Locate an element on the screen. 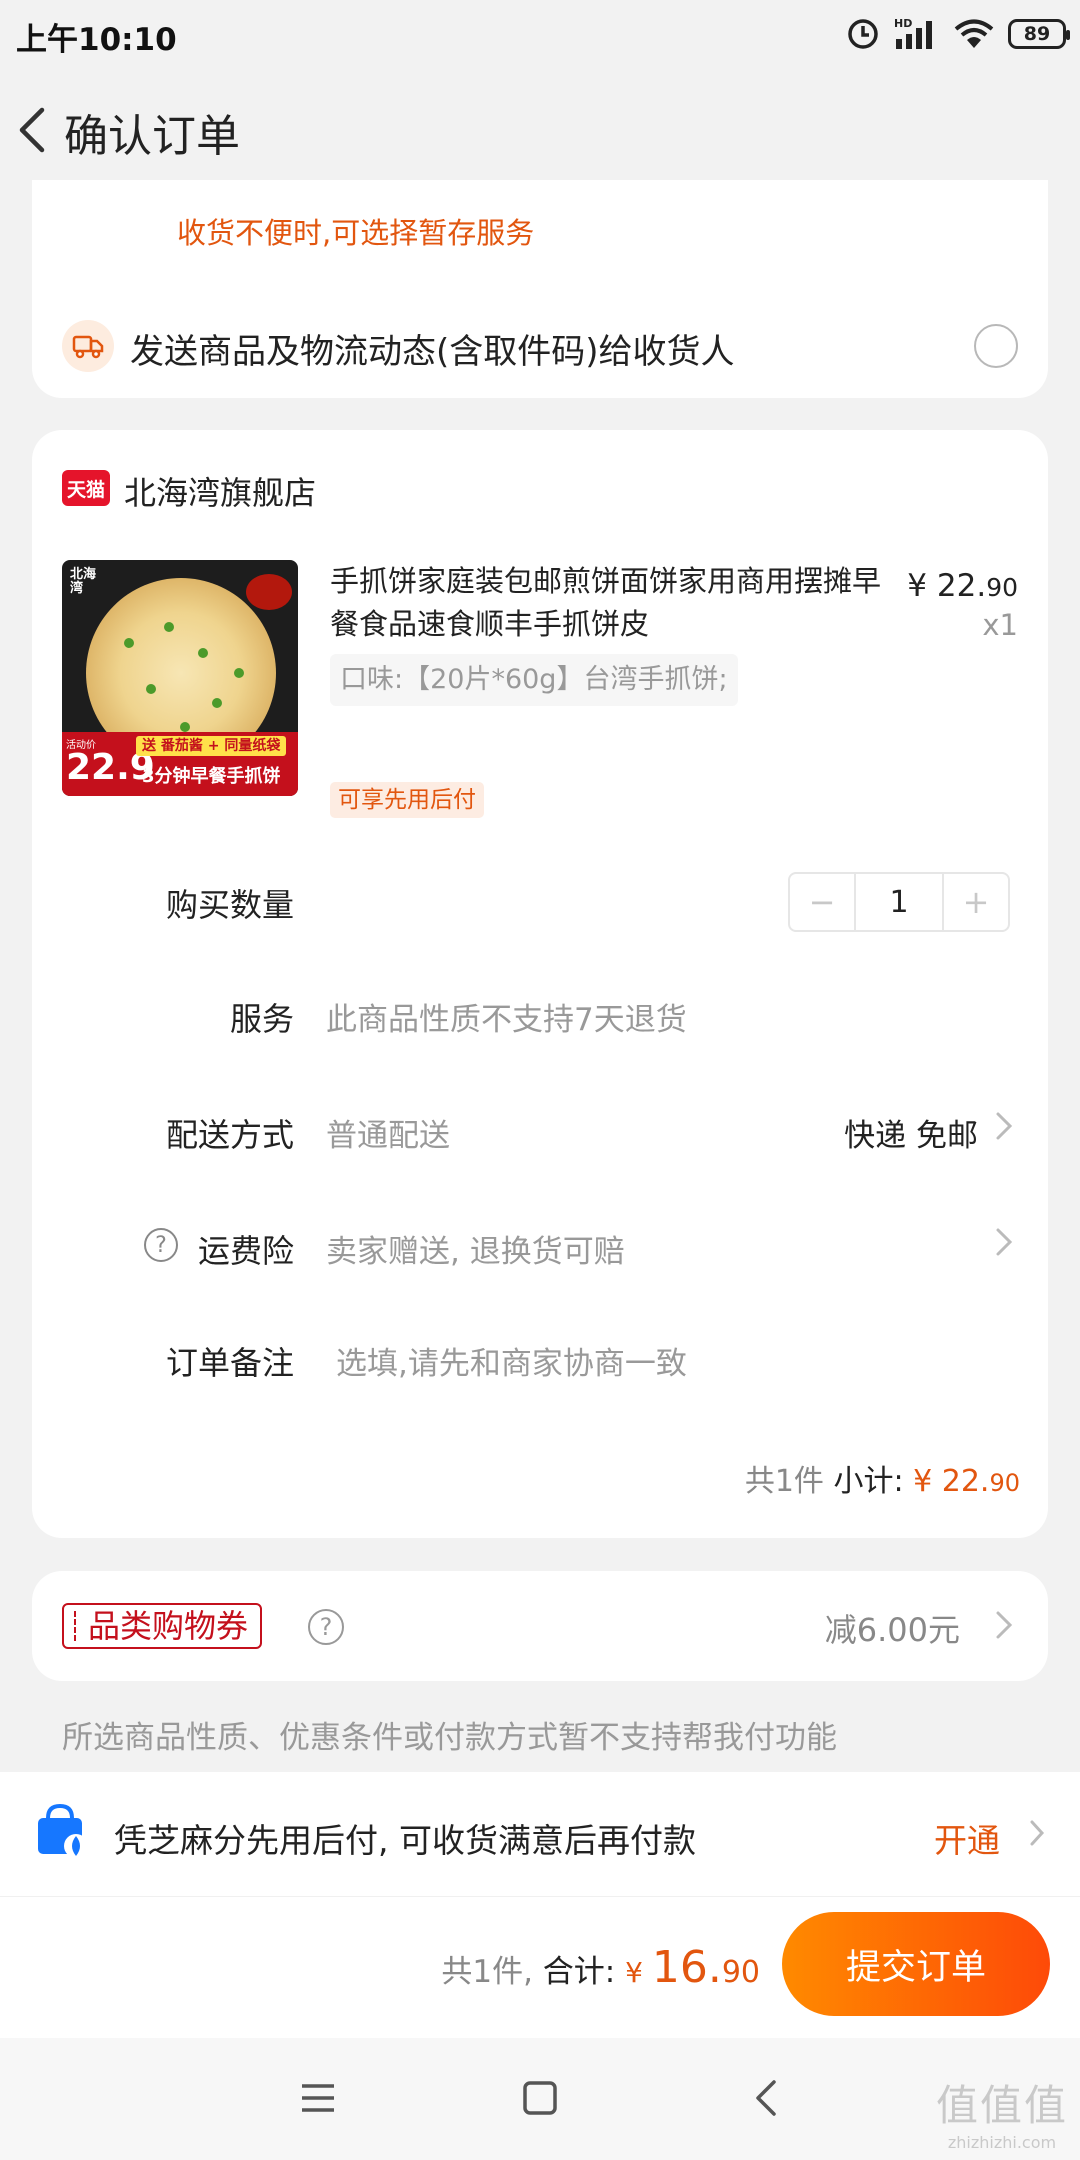 The width and height of the screenshot is (1080, 2160). image-banner: 活动价 22.9 送 番茄酱 + 同量纸袋 3分钟早餐手抓饼 is located at coordinates (180, 764).